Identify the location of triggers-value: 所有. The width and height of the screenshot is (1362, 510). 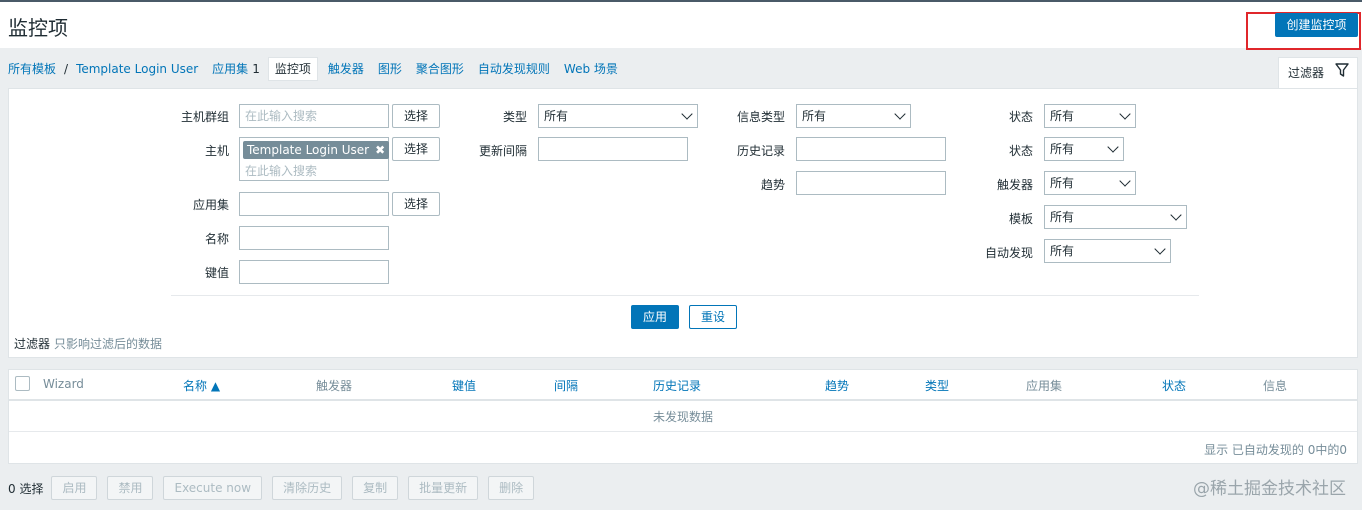
(1062, 183).